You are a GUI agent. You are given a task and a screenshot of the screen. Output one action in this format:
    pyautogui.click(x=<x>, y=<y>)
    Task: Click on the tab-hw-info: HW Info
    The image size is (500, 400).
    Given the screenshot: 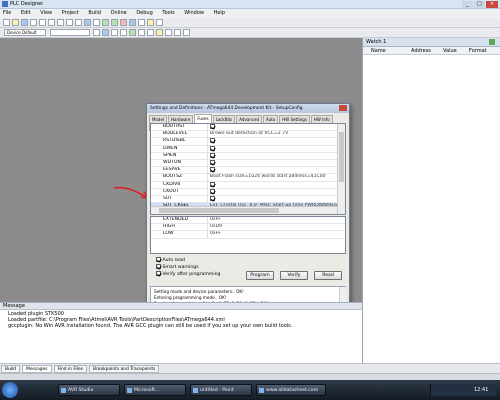 What is the action you would take?
    pyautogui.click(x=321, y=119)
    